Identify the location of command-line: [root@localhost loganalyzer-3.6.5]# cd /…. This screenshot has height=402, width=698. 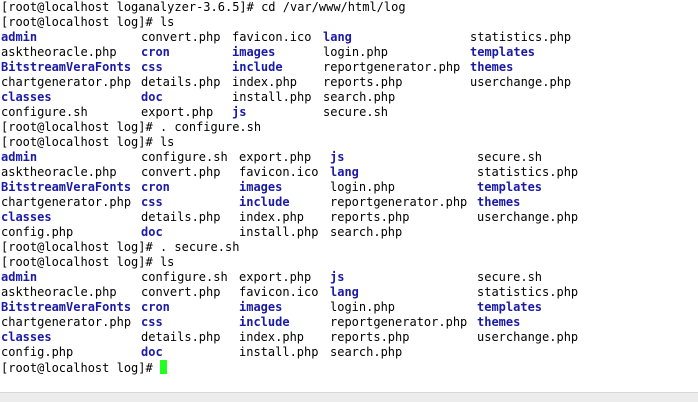
(203, 7).